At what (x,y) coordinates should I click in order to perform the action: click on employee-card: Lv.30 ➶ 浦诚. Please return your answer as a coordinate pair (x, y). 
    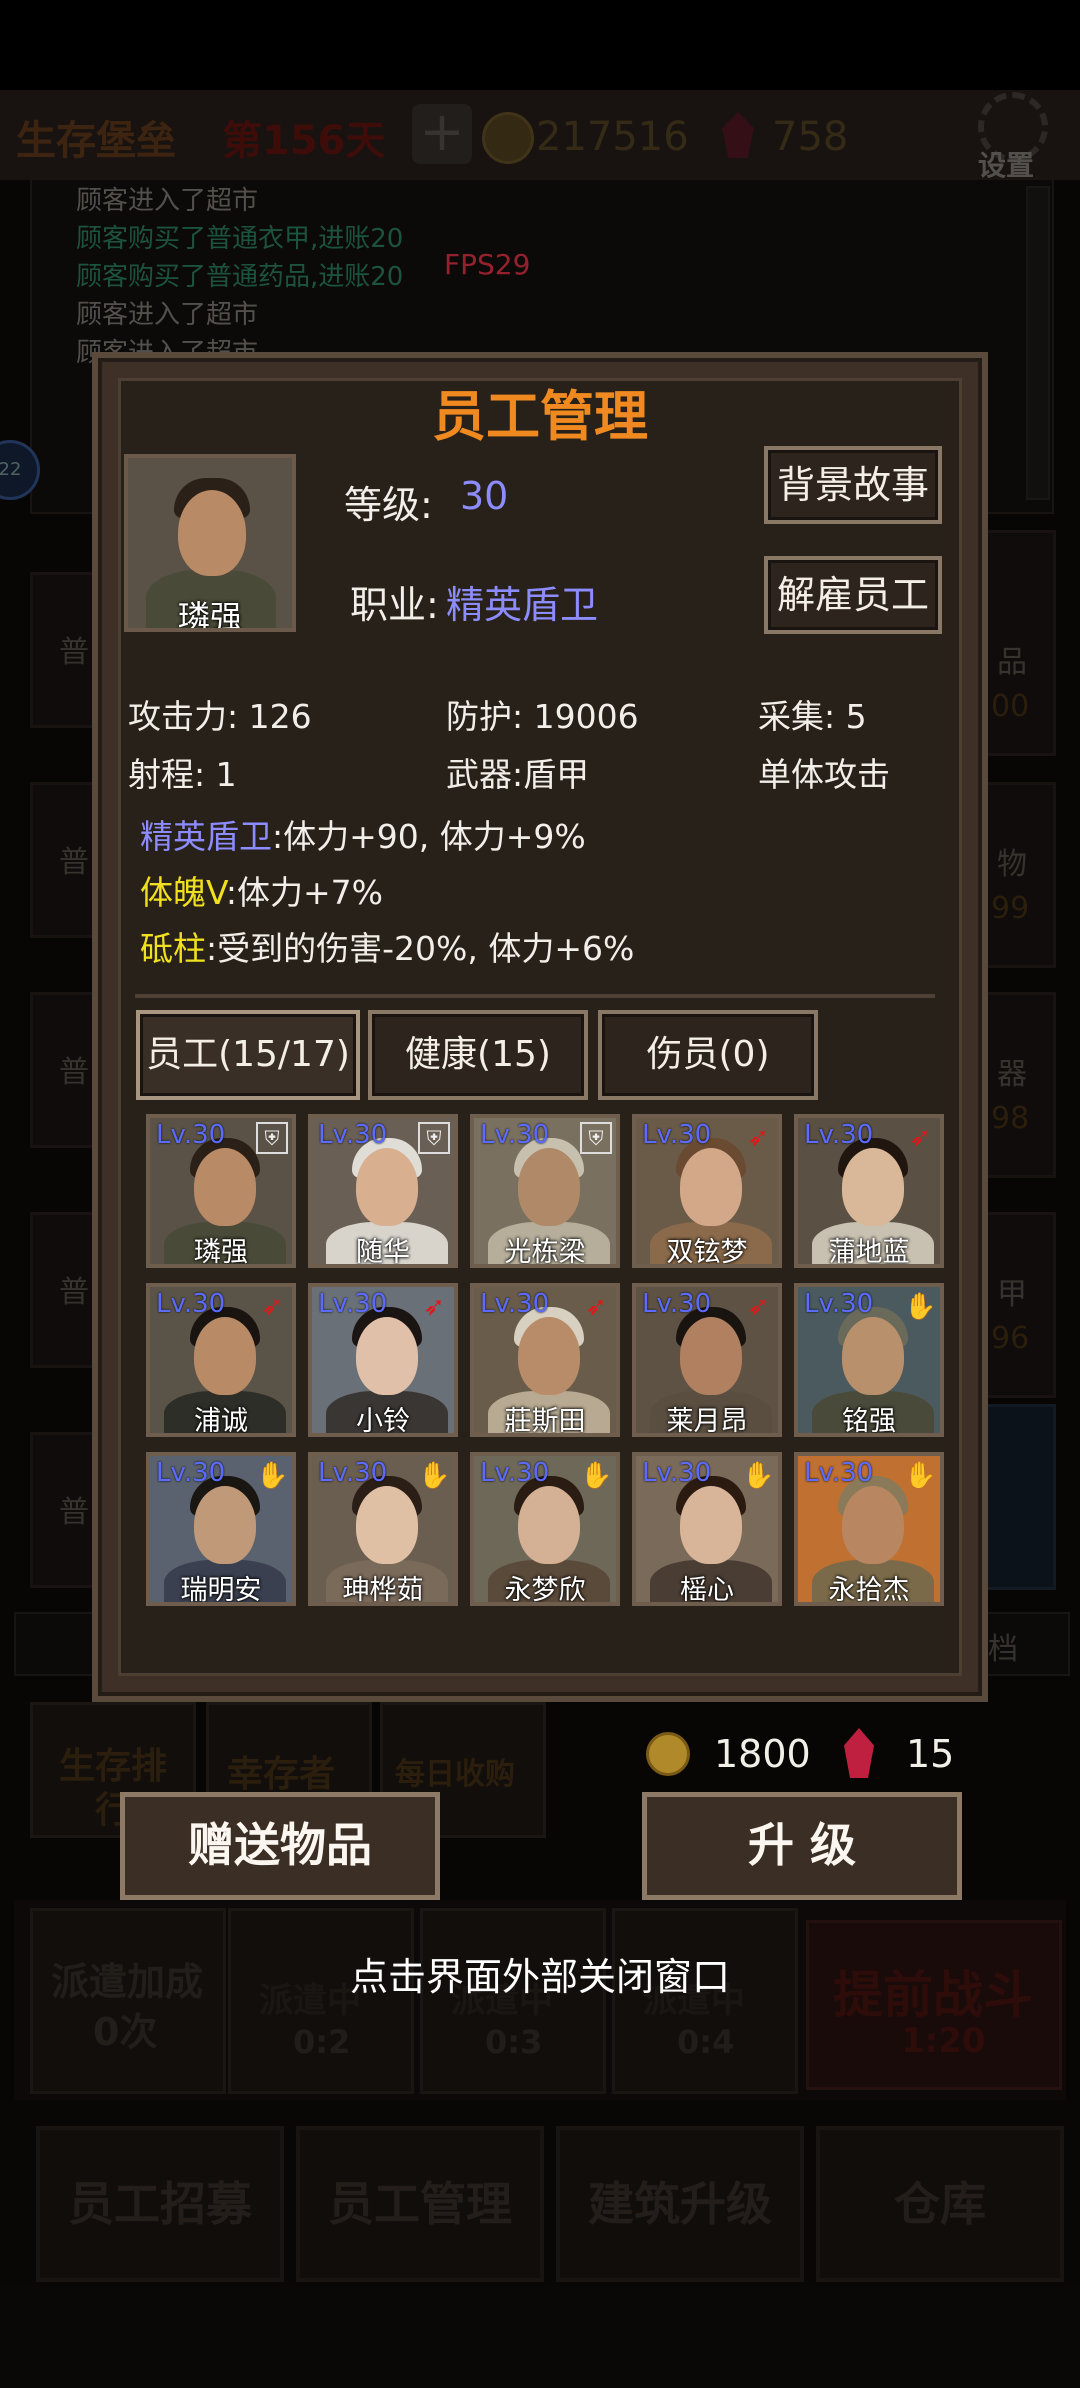
    Looking at the image, I should click on (221, 1360).